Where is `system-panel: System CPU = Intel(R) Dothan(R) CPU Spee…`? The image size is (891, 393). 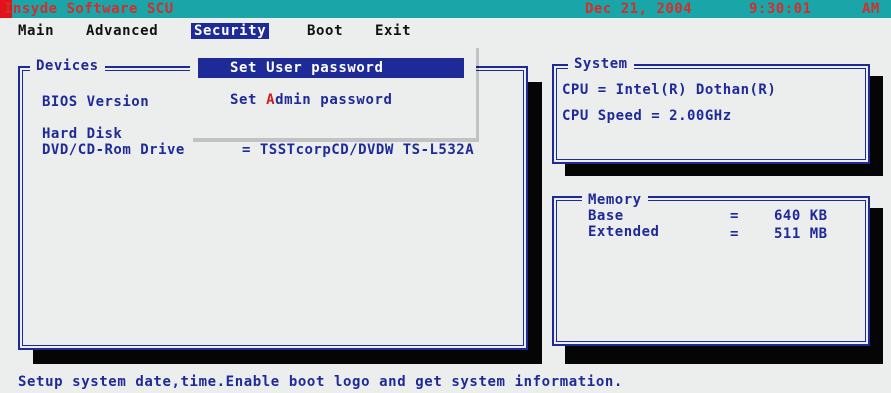
system-panel: System CPU = Intel(R) Dothan(R) CPU Spee… is located at coordinates (711, 110).